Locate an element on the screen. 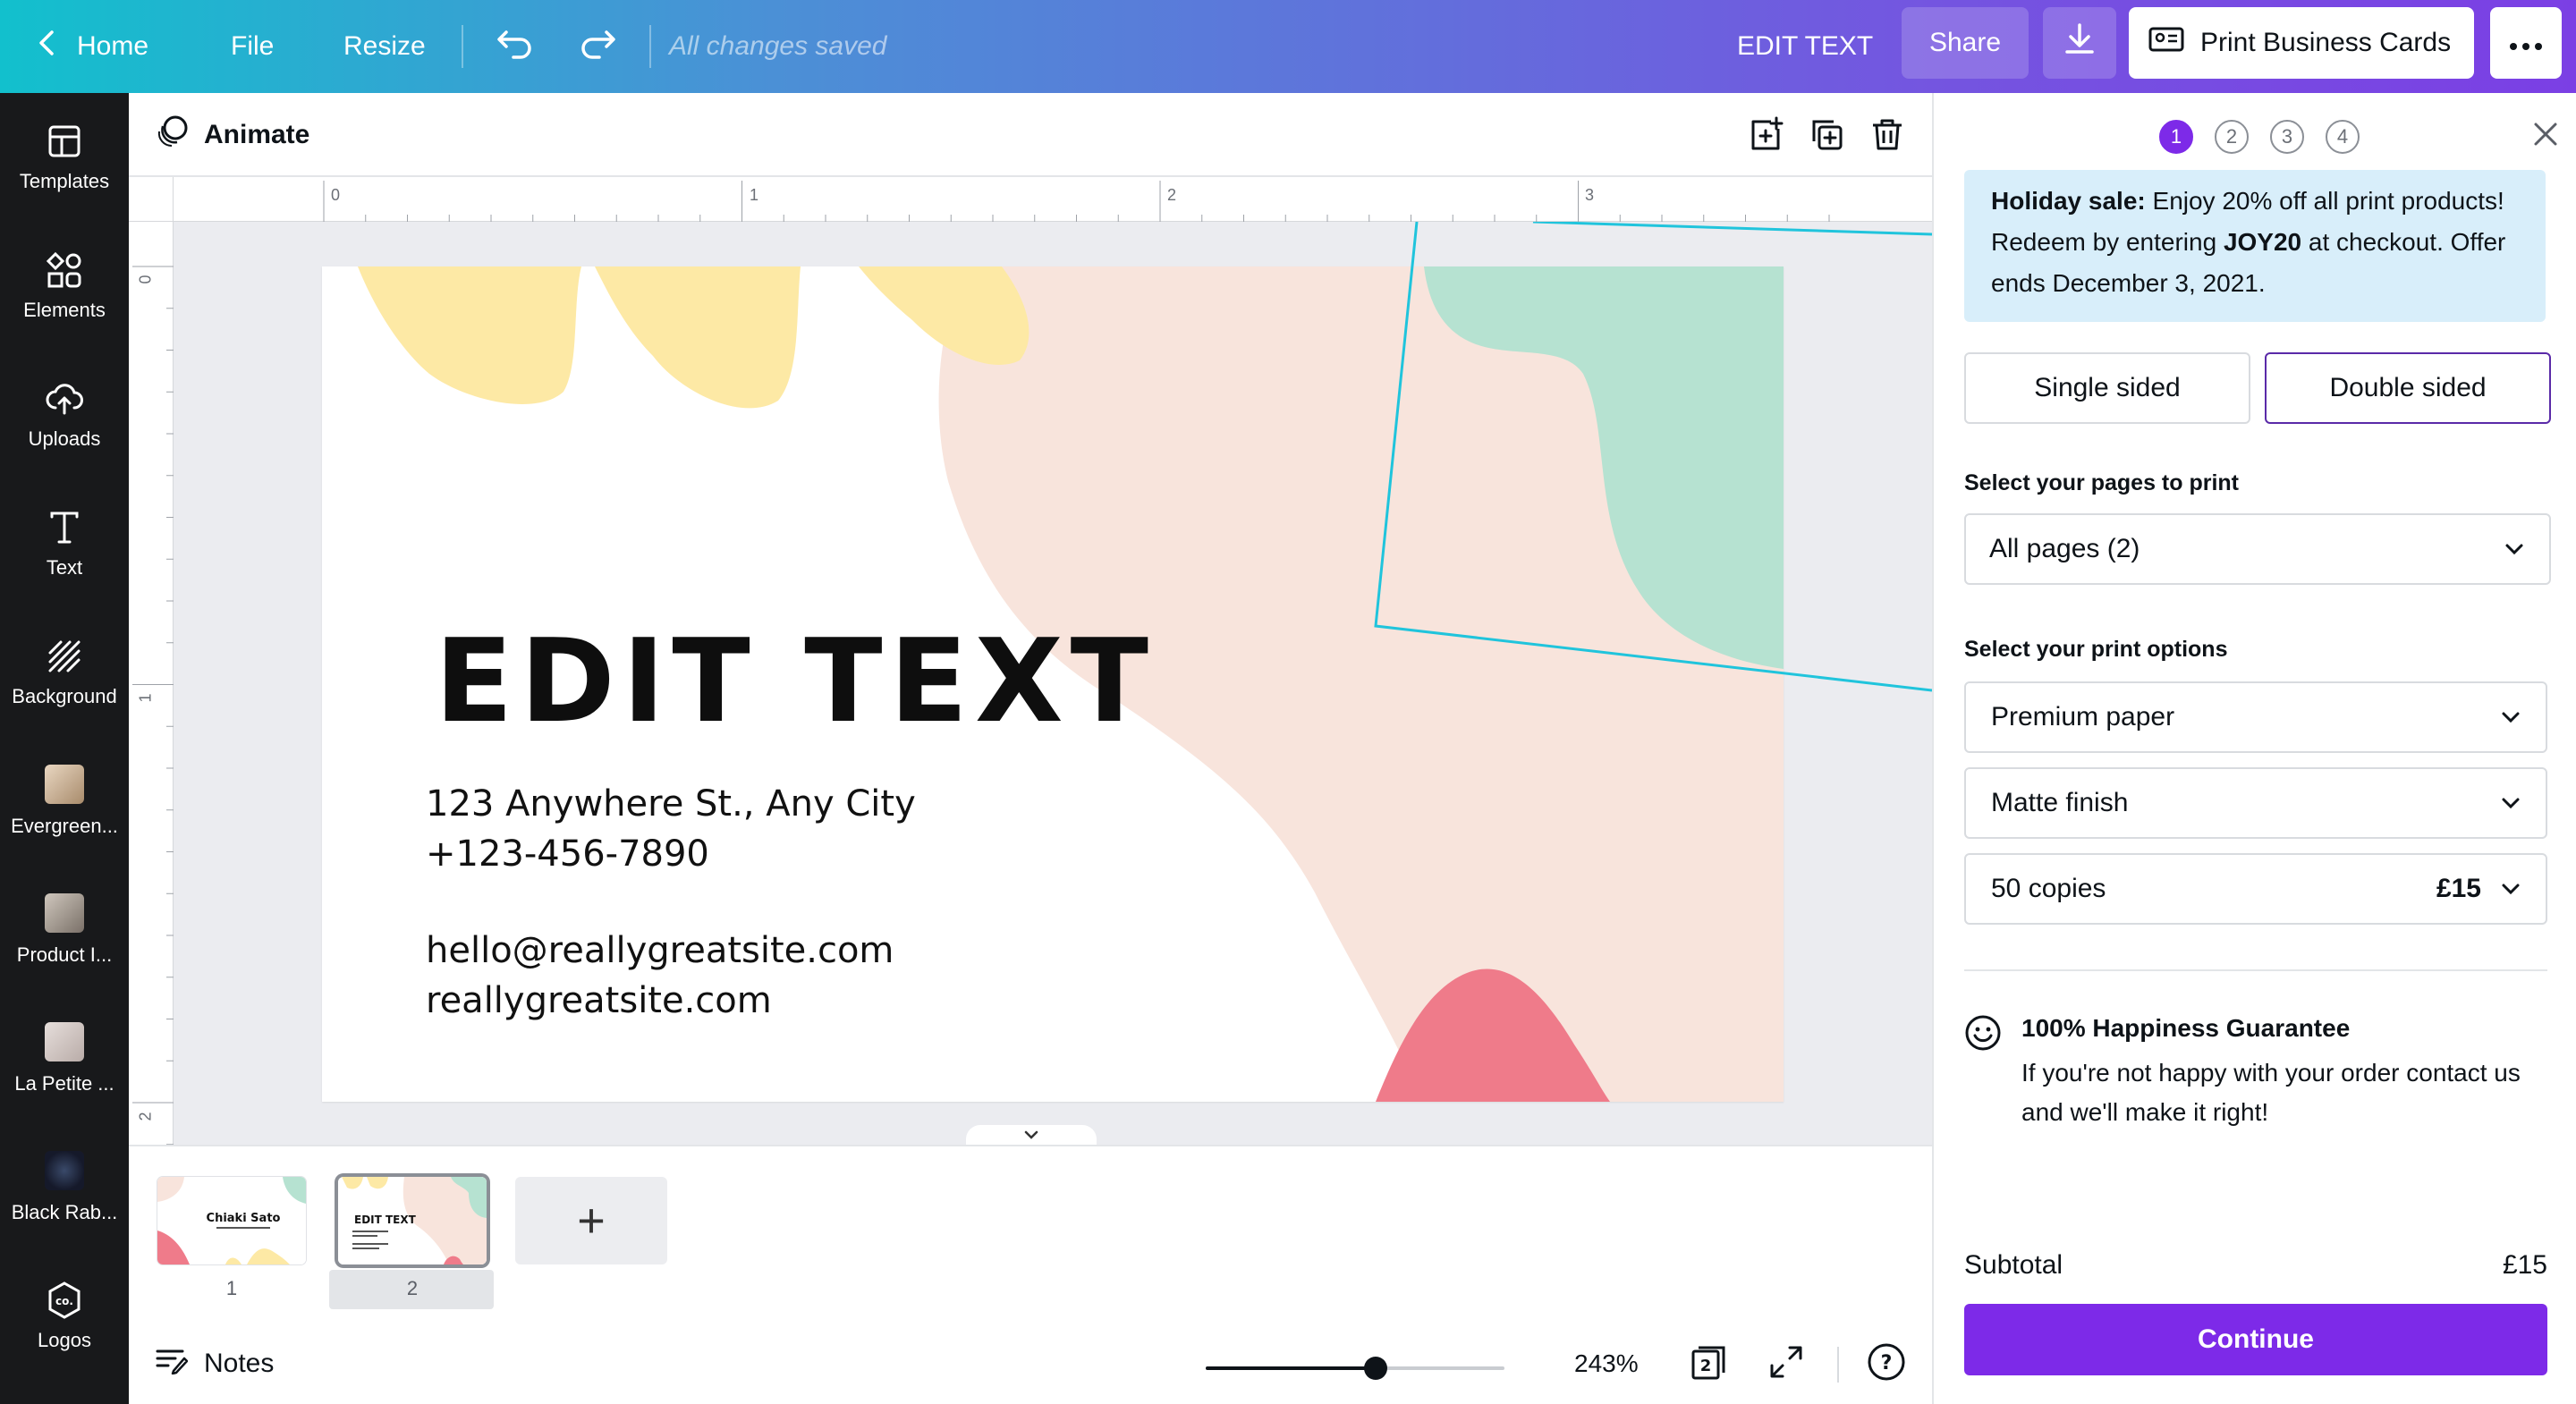 This screenshot has width=2576, height=1404. page-number: 1 is located at coordinates (231, 1288).